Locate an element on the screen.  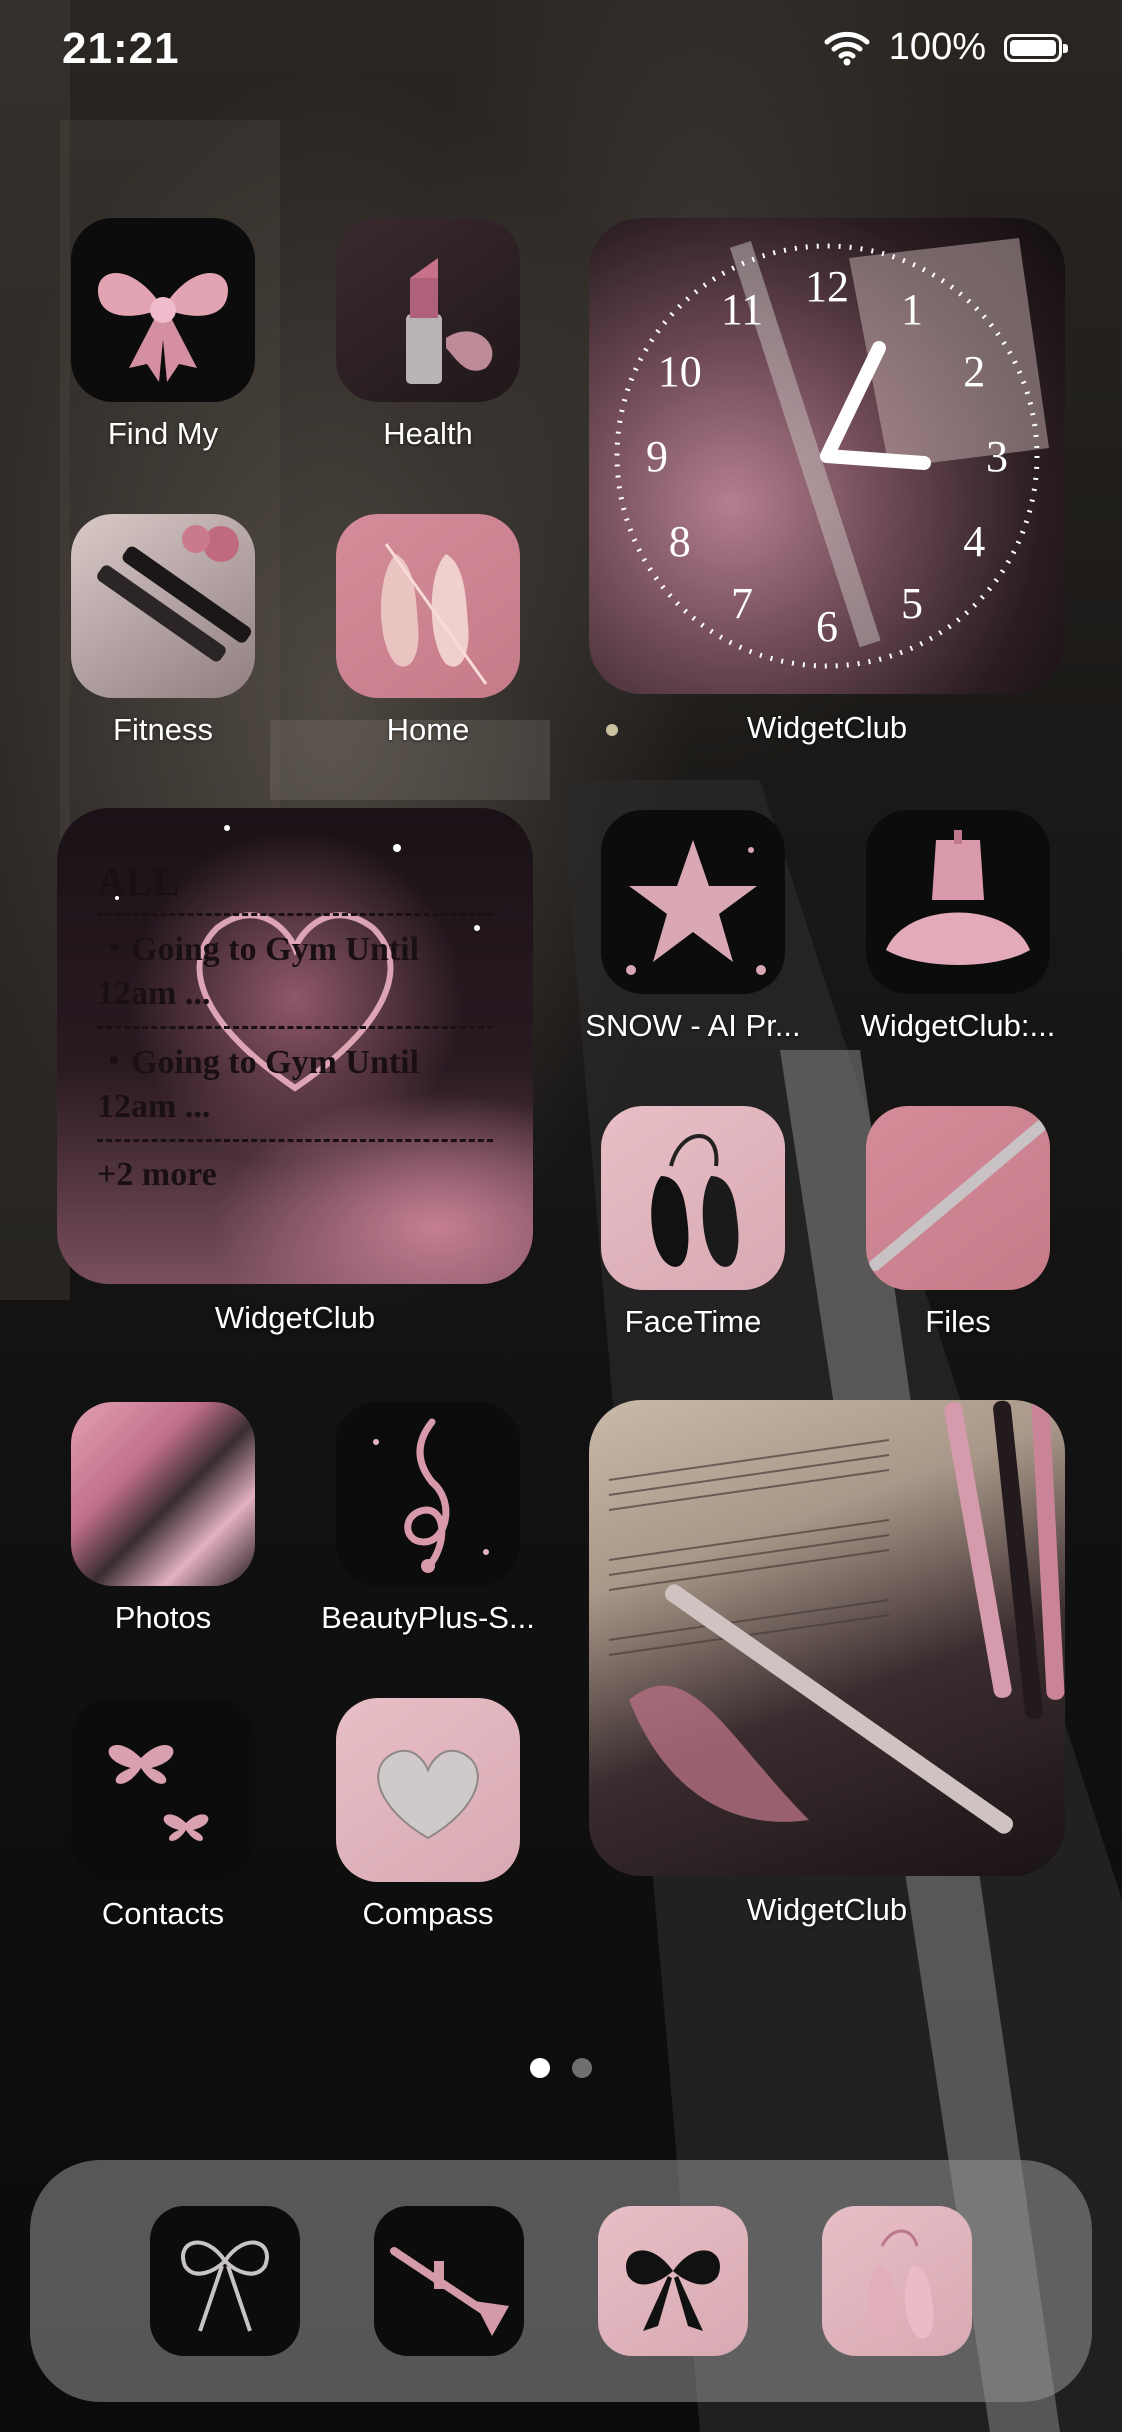
clock-numeral: 2 is located at coordinates (974, 371).